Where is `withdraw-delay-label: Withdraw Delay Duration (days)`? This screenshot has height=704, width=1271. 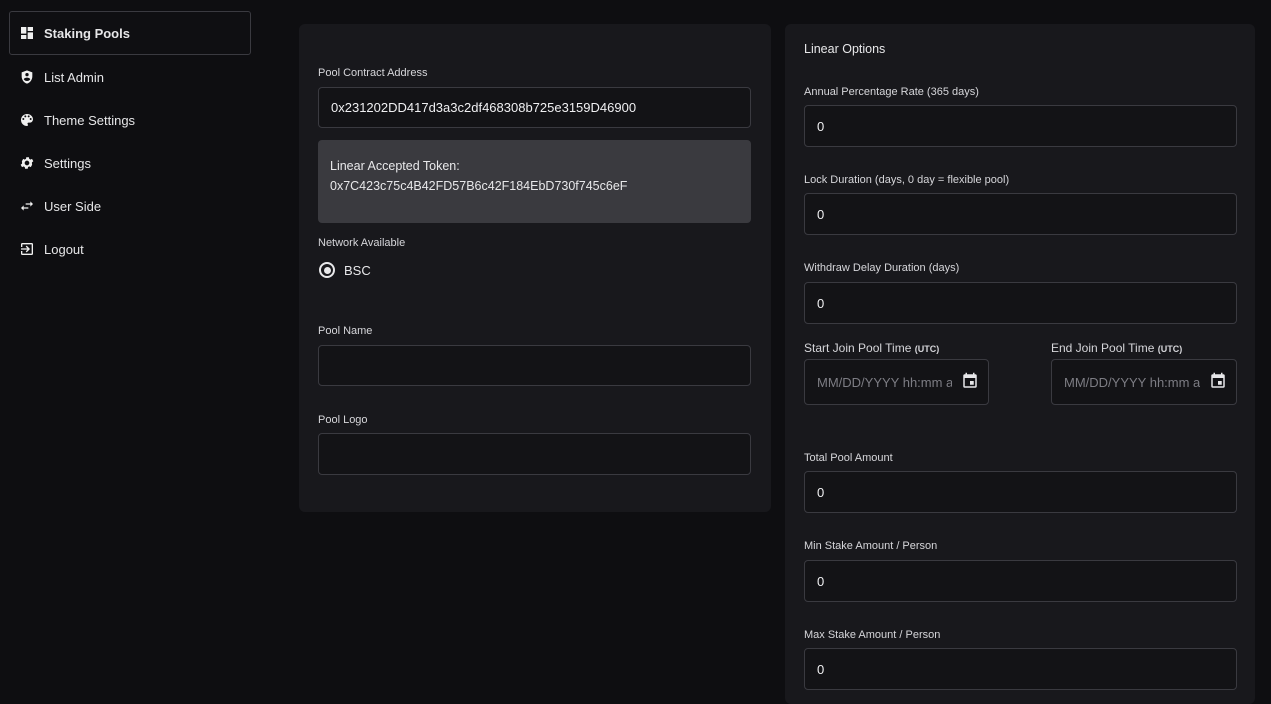
withdraw-delay-label: Withdraw Delay Duration (days) is located at coordinates (882, 268).